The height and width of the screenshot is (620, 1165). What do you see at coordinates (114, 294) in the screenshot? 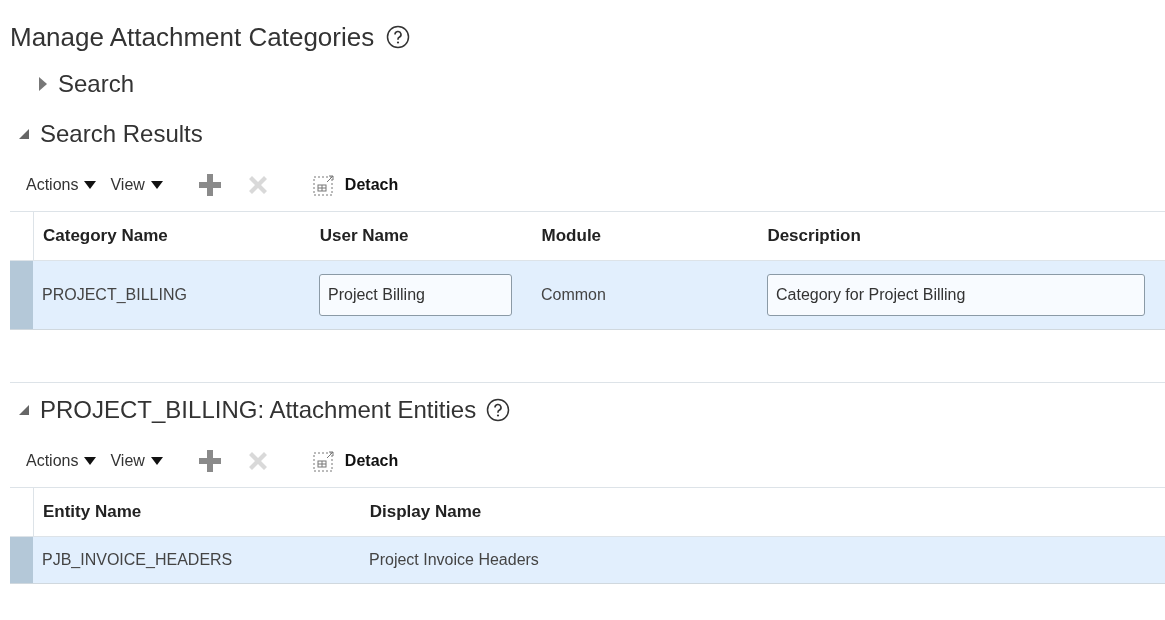
I see `table-cell: PROJECT_BILLING` at bounding box center [114, 294].